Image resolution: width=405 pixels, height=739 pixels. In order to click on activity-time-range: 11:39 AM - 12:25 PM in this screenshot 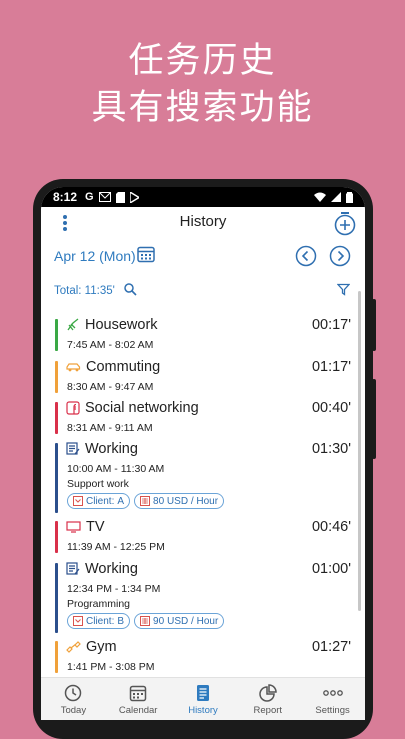, I will do `click(116, 547)`.